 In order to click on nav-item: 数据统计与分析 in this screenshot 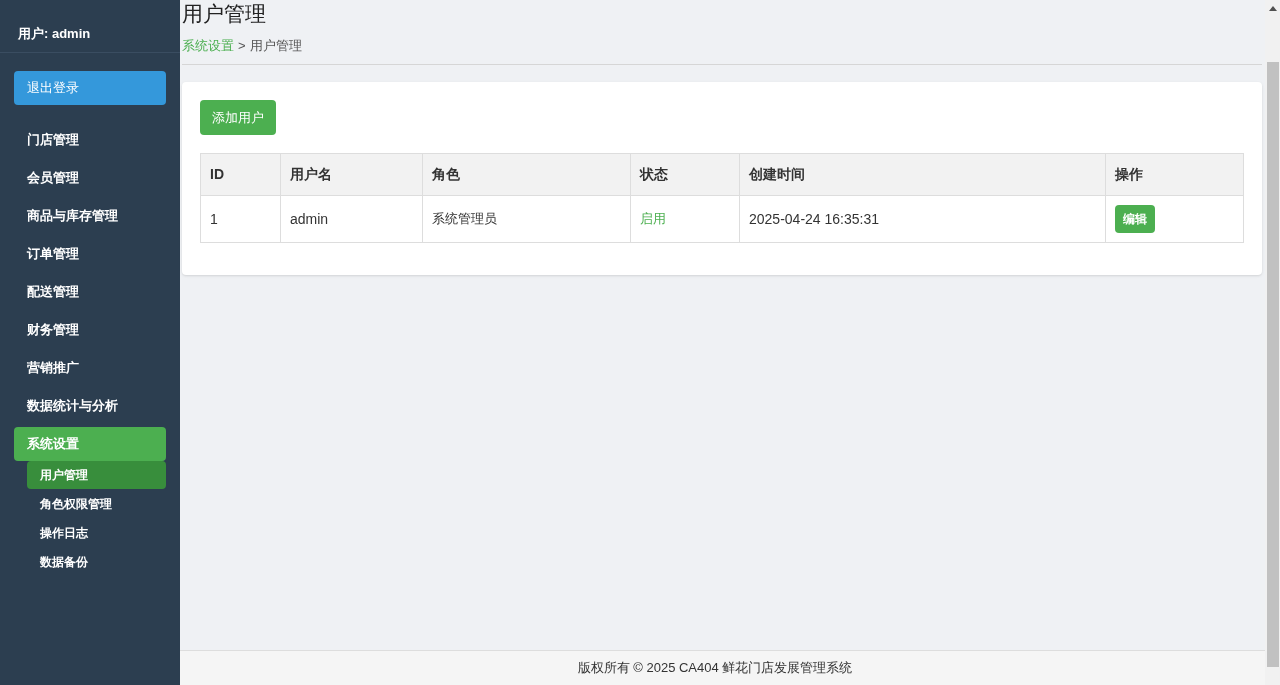, I will do `click(90, 406)`.